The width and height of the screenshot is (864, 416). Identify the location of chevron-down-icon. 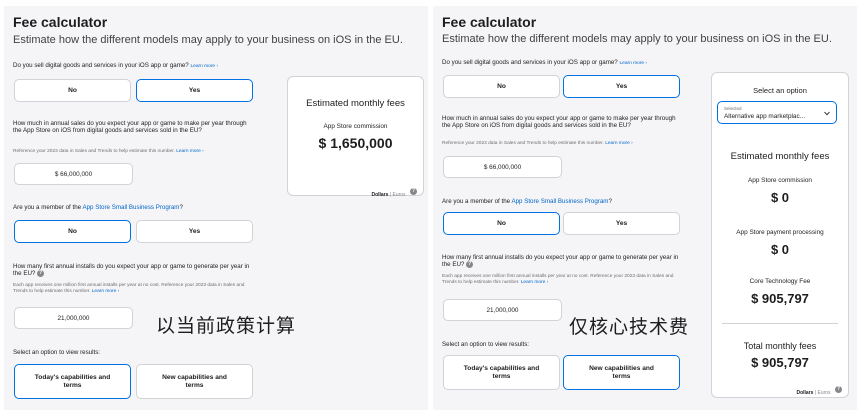
(827, 113).